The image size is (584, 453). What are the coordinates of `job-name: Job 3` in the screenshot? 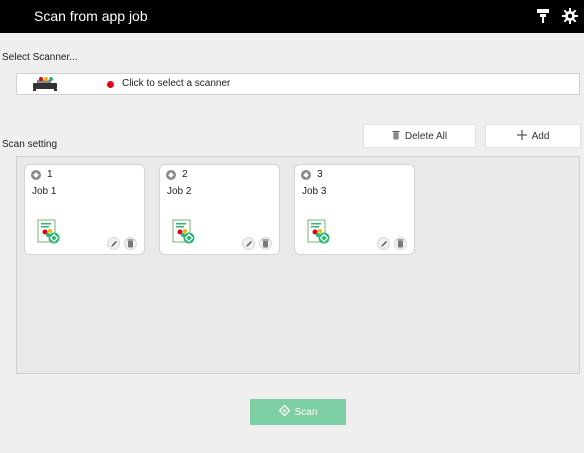 It's located at (314, 191).